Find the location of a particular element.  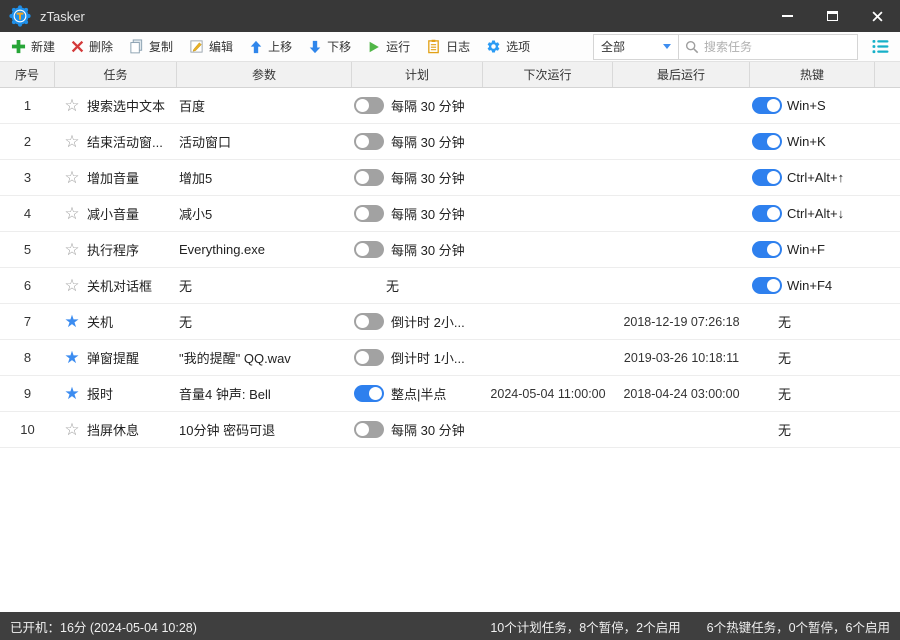

hotkey-cell: 无 is located at coordinates (812, 393).